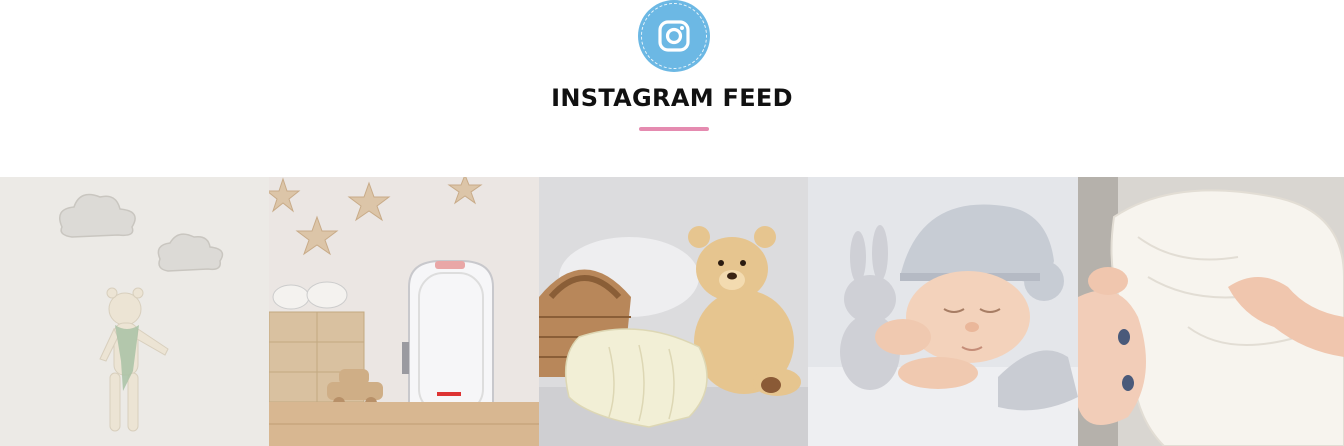  I want to click on baby-face, so click(968, 317).